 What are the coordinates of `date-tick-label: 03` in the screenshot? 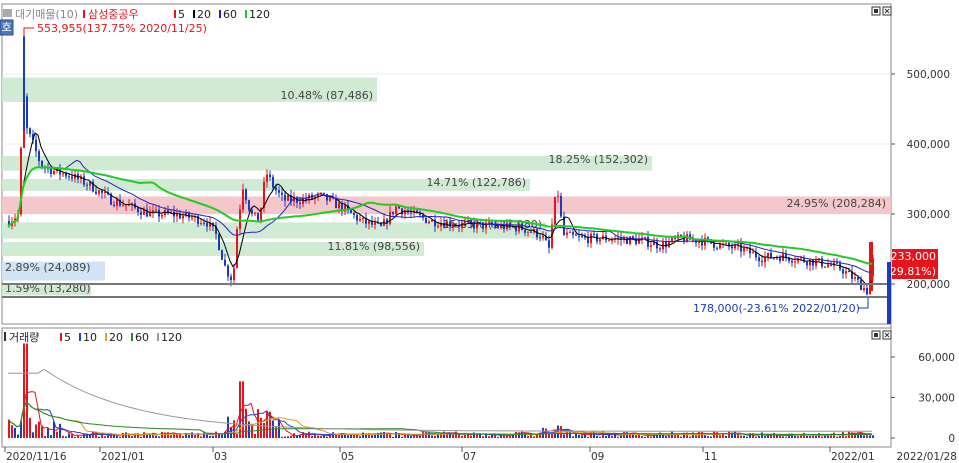 It's located at (220, 457).